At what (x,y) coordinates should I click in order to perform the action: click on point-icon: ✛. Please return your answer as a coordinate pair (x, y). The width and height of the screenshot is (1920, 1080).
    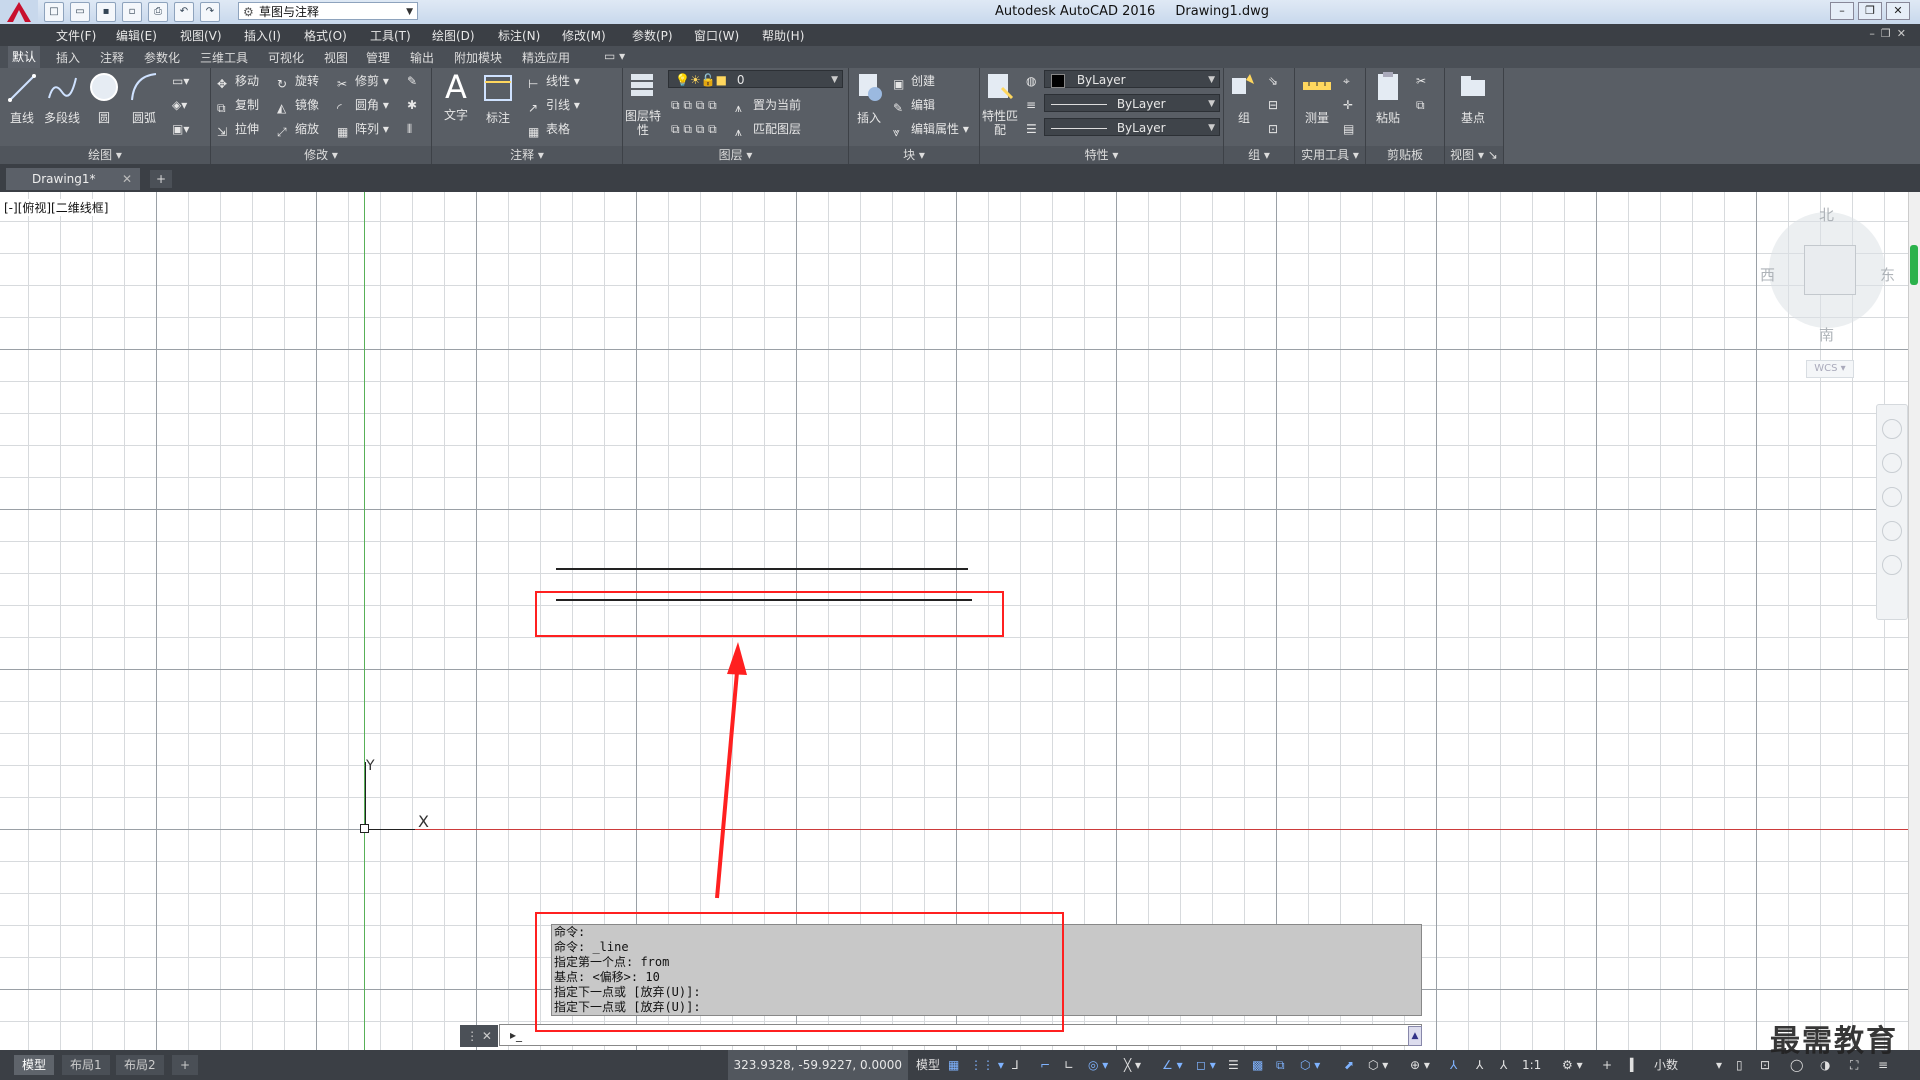
    Looking at the image, I should click on (1348, 105).